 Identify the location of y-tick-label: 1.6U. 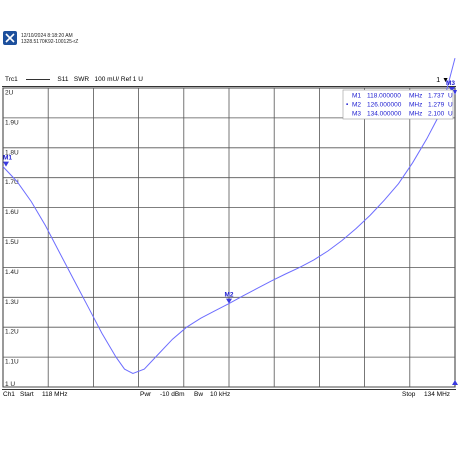
(12, 212).